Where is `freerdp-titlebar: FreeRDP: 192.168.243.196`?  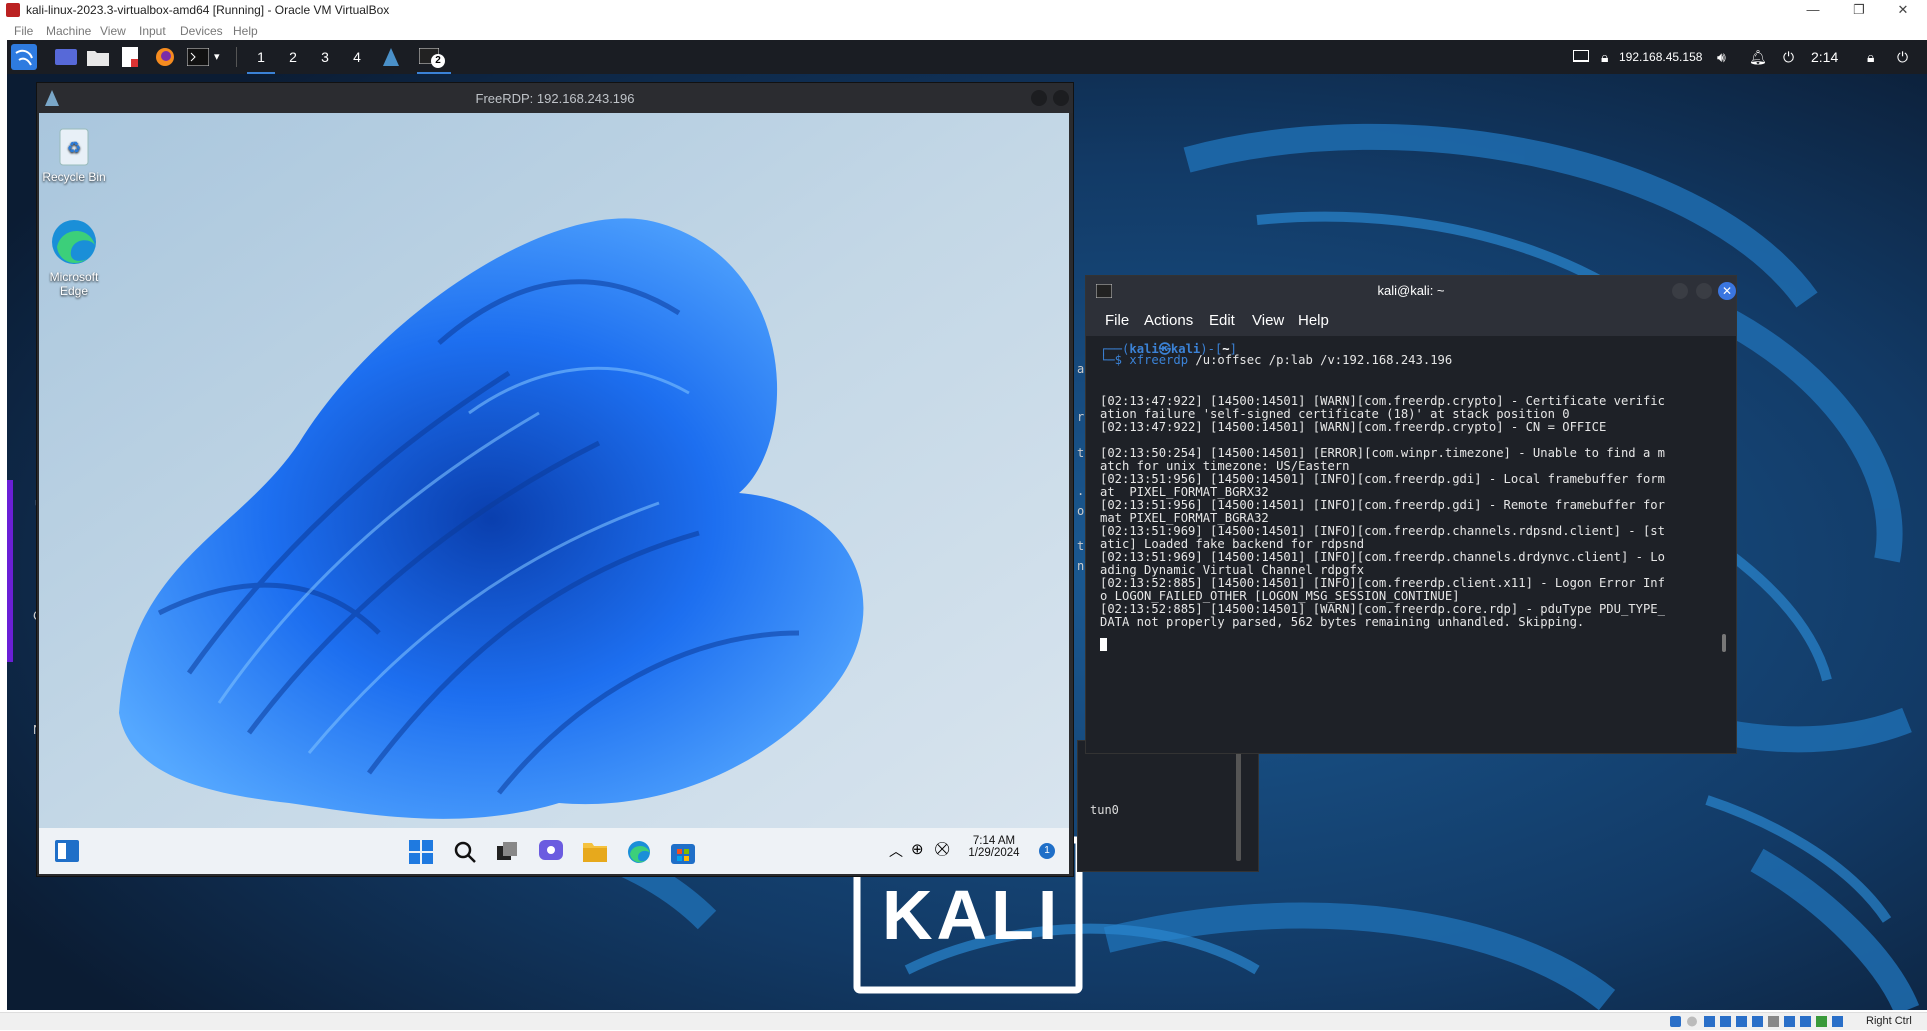 freerdp-titlebar: FreeRDP: 192.168.243.196 is located at coordinates (555, 98).